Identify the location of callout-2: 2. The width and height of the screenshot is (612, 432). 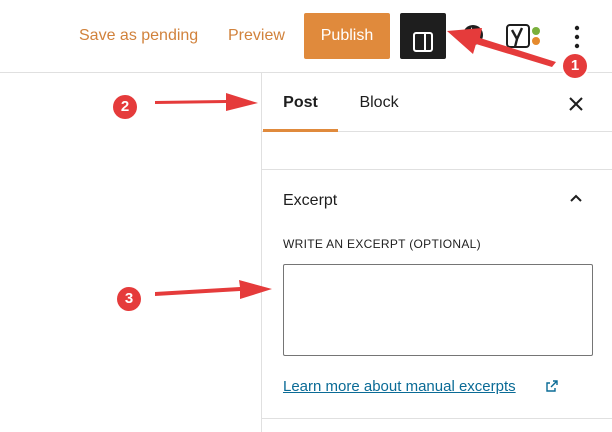
(125, 107).